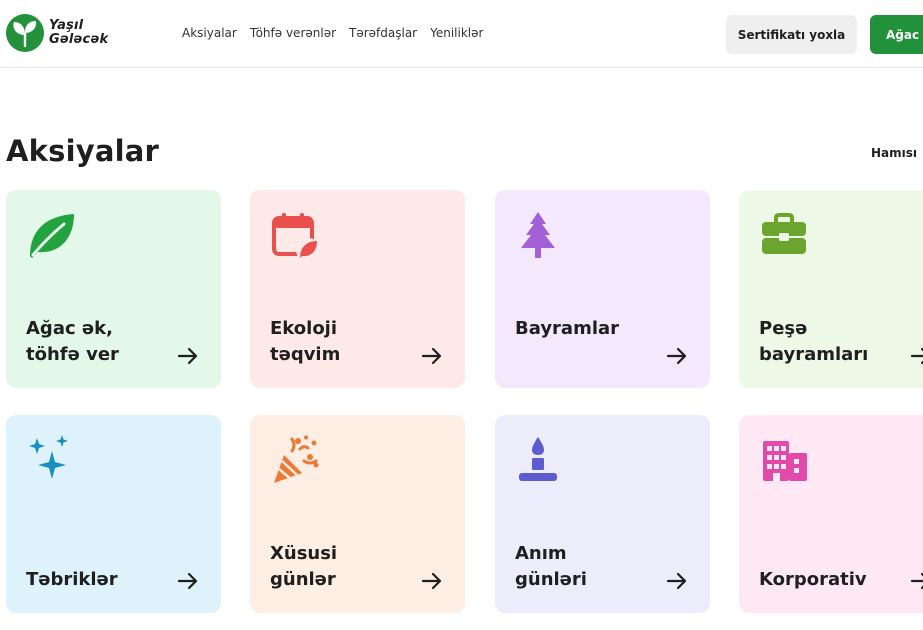 This screenshot has height=630, width=923. What do you see at coordinates (551, 579) in the screenshot?
I see `card-label-line-2: günləri` at bounding box center [551, 579].